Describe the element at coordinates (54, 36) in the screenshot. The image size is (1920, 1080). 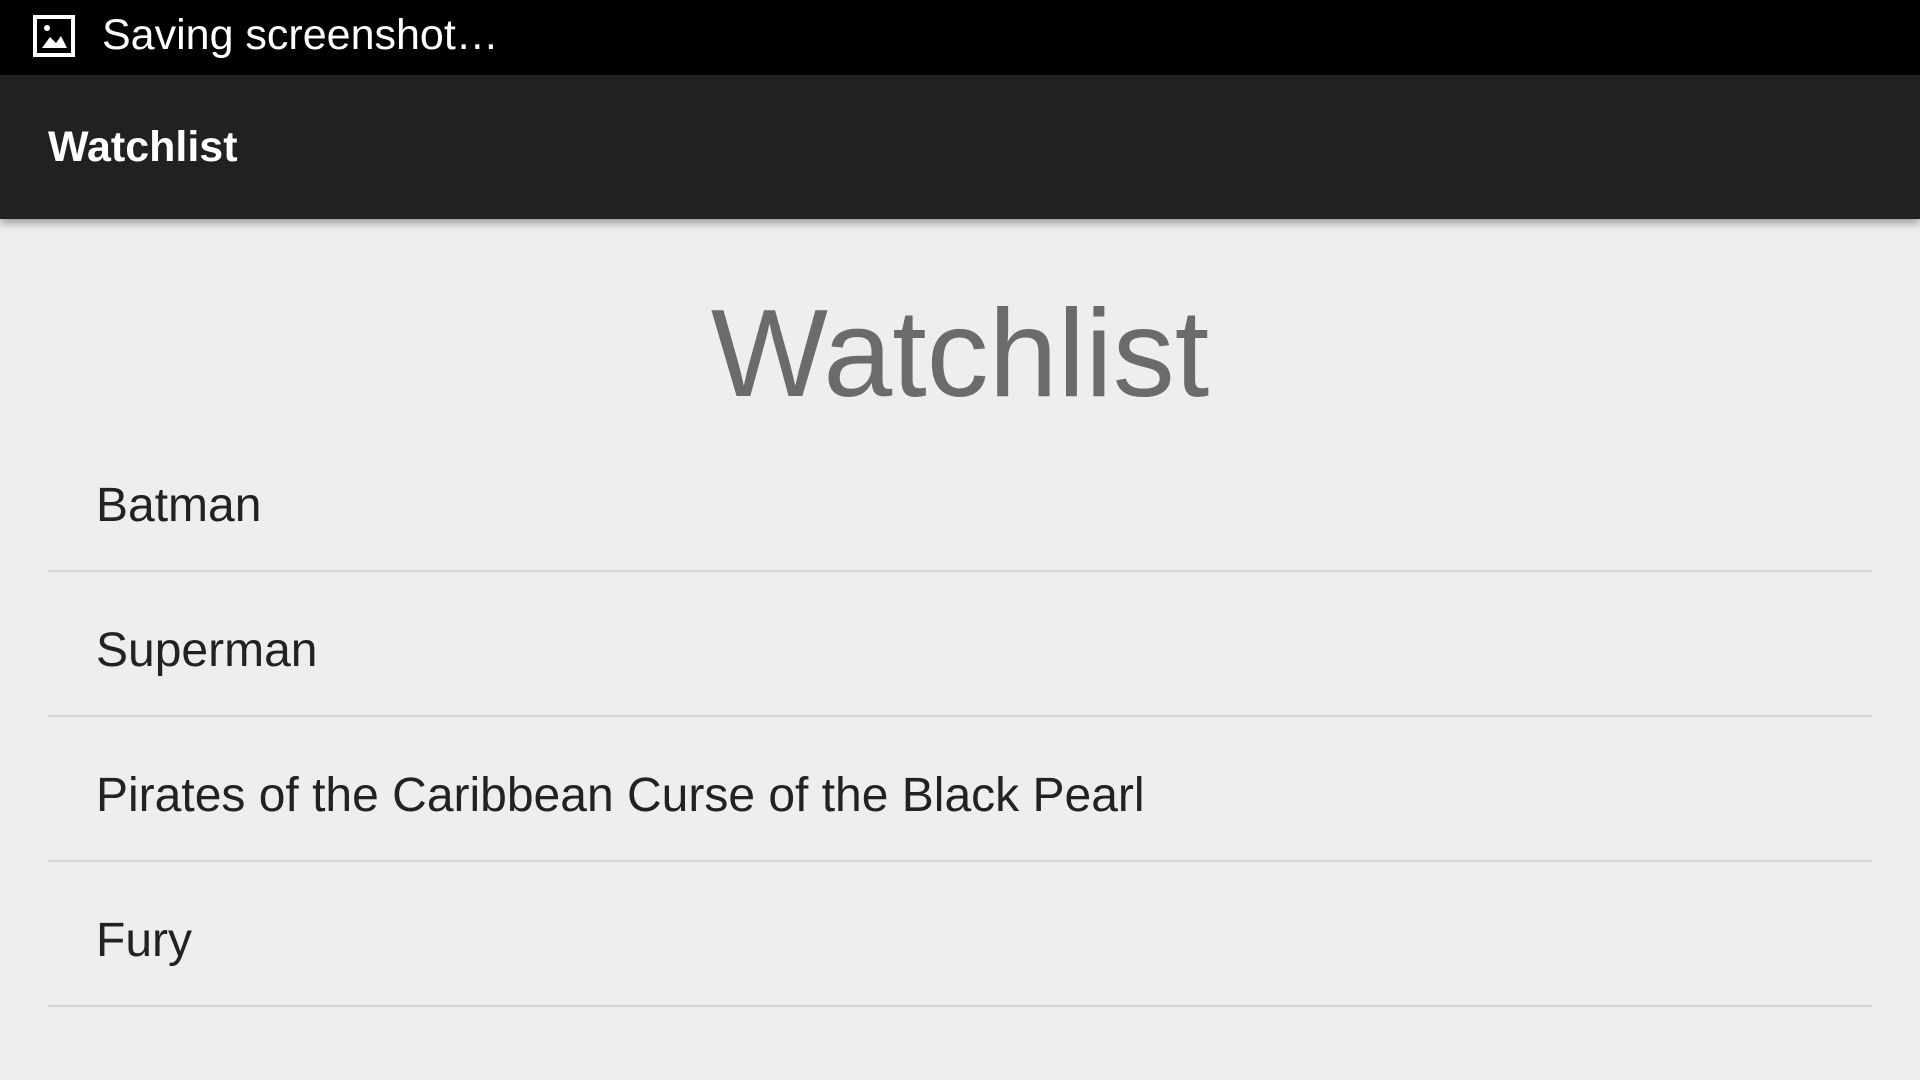
I see `image-icon` at that location.